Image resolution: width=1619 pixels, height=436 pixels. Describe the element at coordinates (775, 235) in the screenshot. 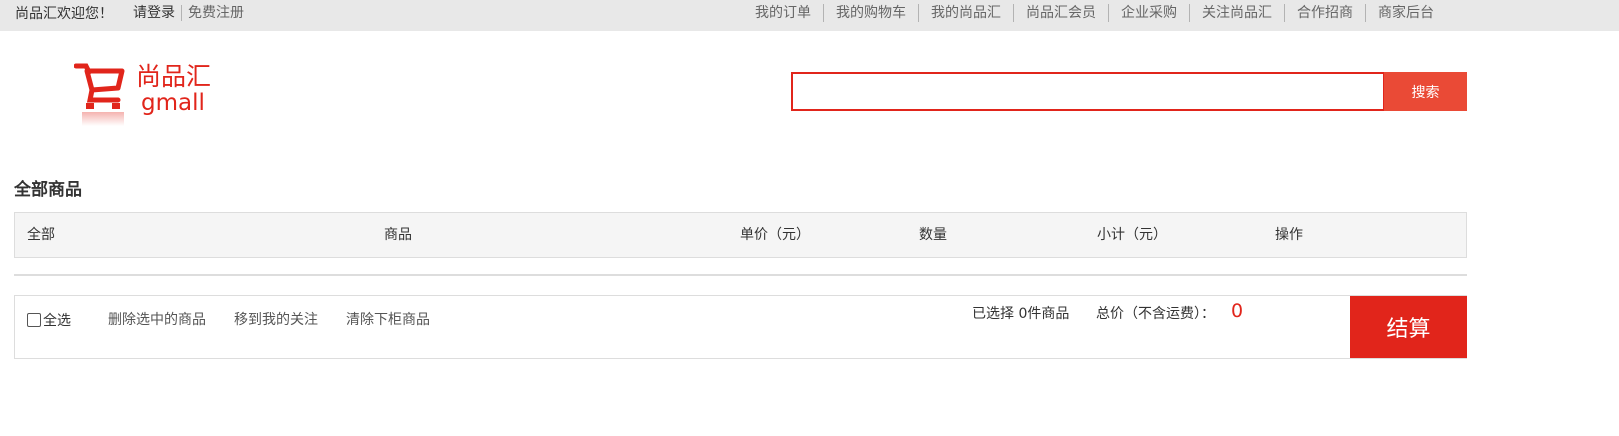

I see `column-header-unit-price: 单价（元）` at that location.